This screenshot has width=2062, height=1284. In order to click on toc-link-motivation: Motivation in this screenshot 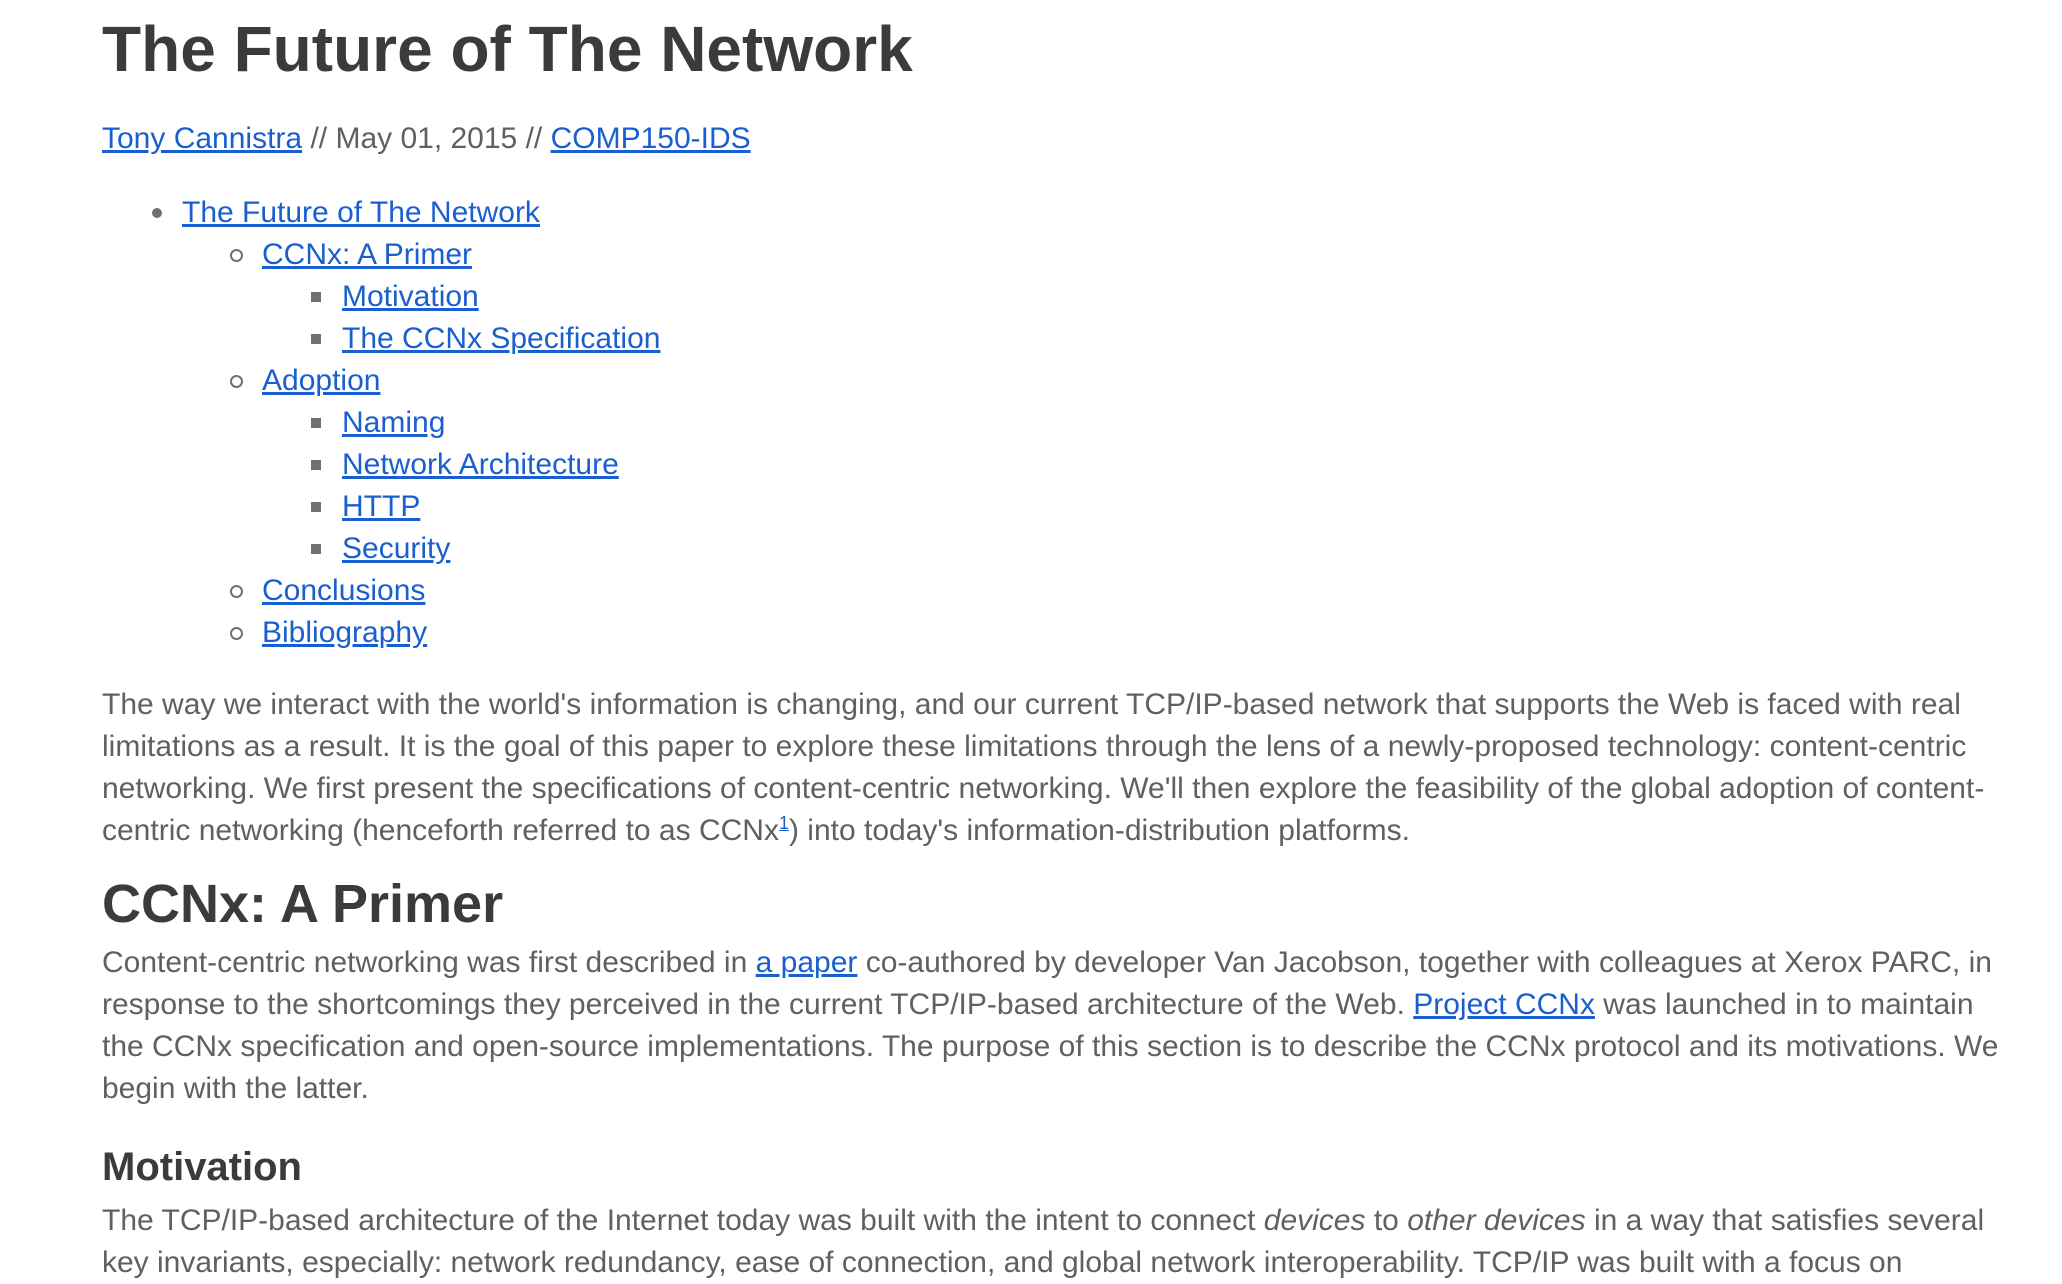, I will do `click(410, 296)`.